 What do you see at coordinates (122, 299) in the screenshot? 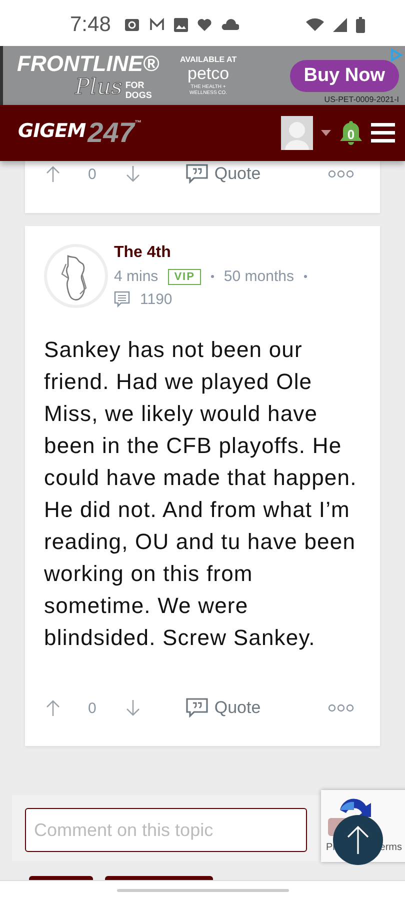
I see `comment-icon` at bounding box center [122, 299].